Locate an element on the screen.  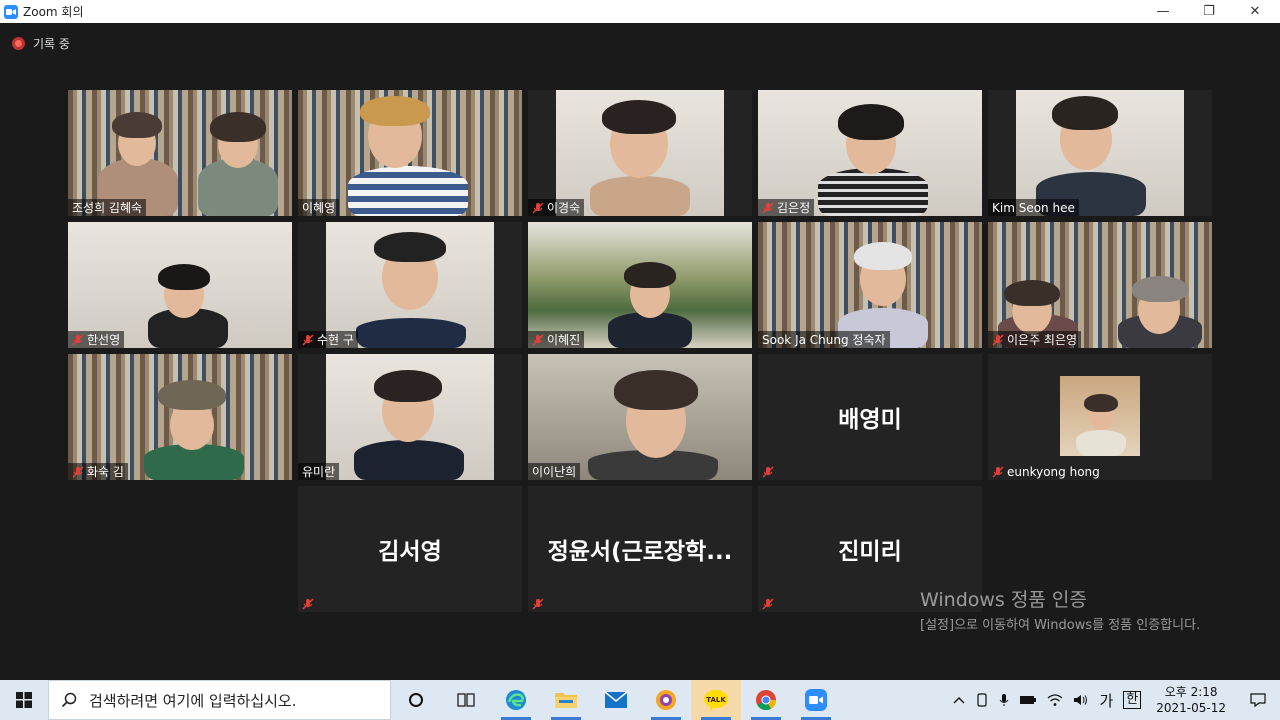
volume-tray-button is located at coordinates (1081, 700).